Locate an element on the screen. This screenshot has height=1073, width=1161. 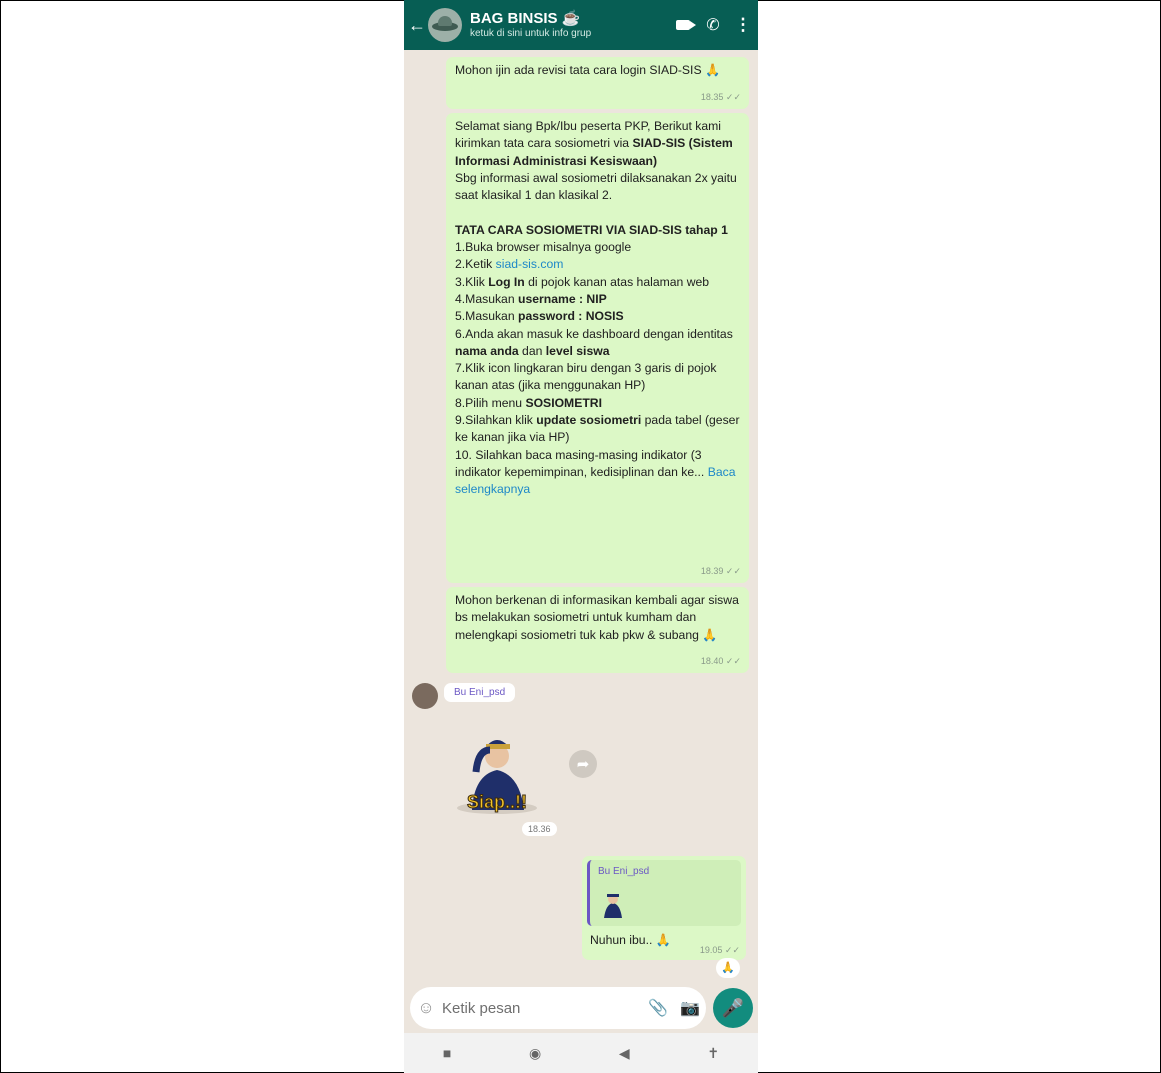
forward-icon: ➦ is located at coordinates (583, 764).